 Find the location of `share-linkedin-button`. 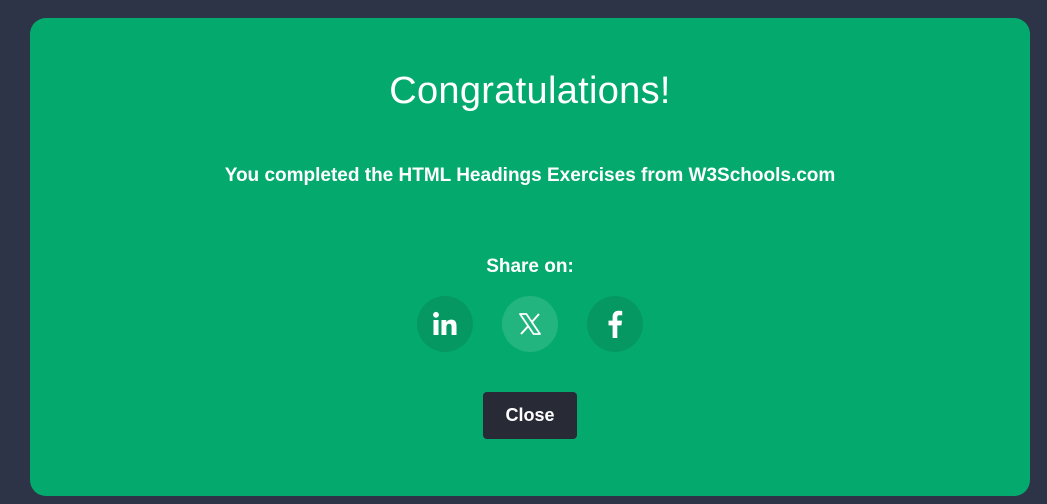

share-linkedin-button is located at coordinates (445, 324).